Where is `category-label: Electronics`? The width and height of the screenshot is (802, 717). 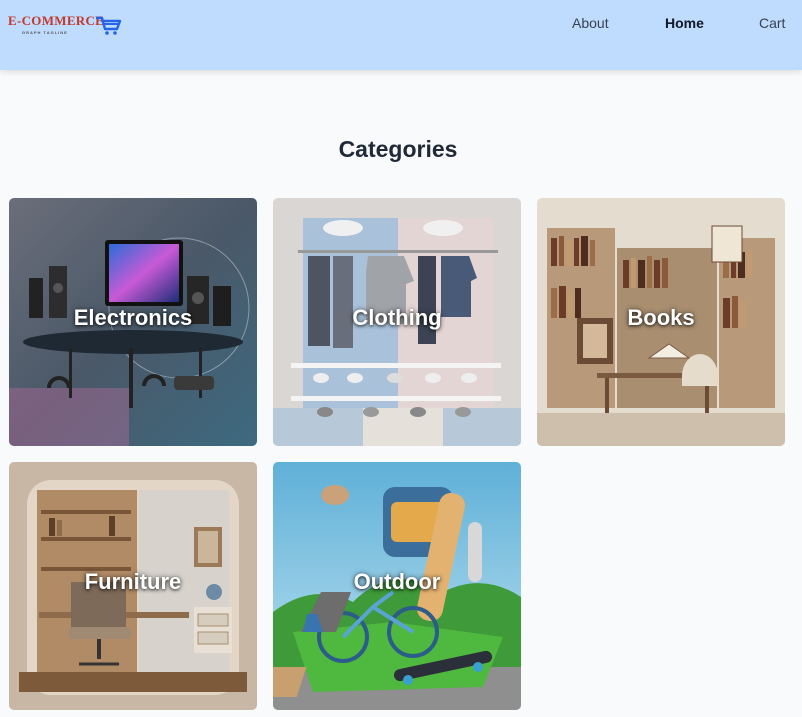 category-label: Electronics is located at coordinates (133, 317).